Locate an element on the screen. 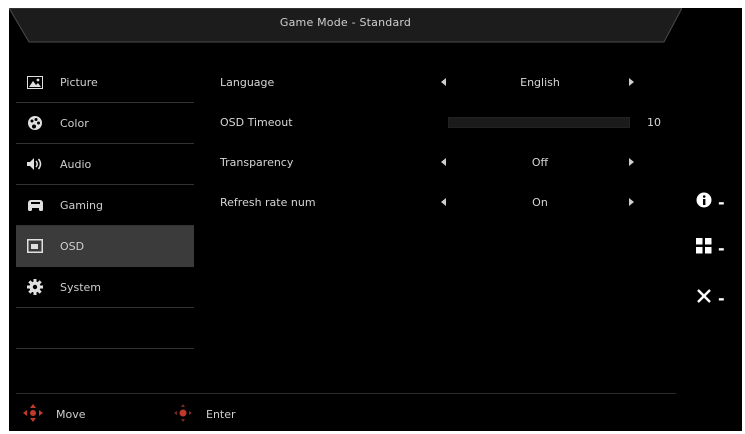  sidebar-item-picture: Picture is located at coordinates (105, 82).